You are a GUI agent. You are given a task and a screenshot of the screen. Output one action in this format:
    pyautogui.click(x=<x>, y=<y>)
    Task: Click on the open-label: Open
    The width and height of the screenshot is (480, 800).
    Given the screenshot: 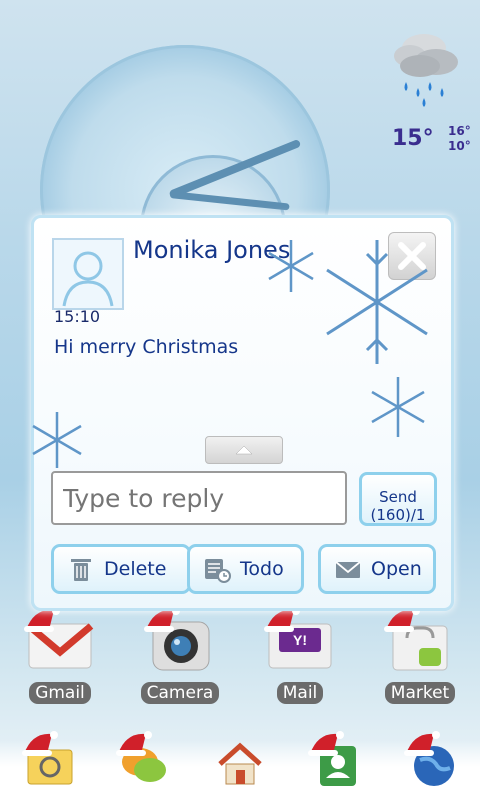 What is the action you would take?
    pyautogui.click(x=396, y=569)
    